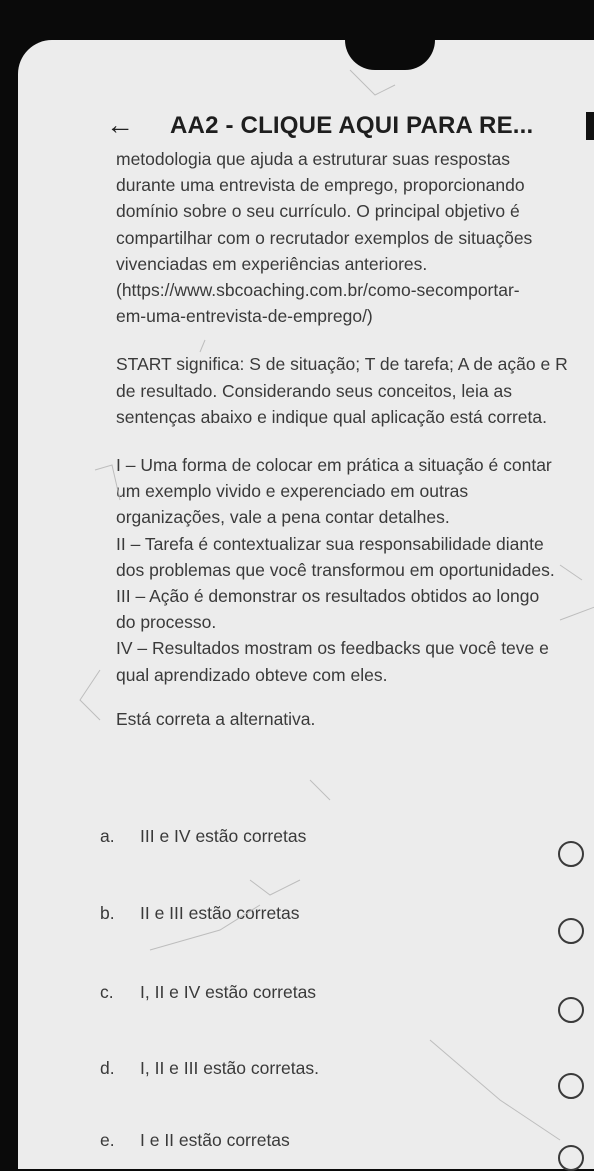  What do you see at coordinates (107, 913) in the screenshot?
I see `option-letter: b.` at bounding box center [107, 913].